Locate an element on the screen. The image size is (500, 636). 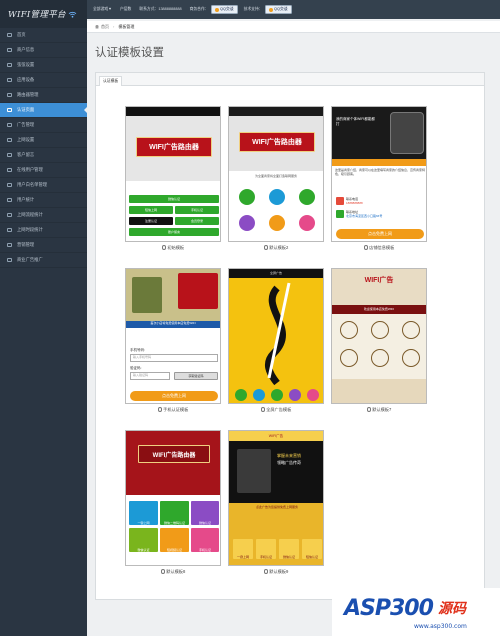
chat-icon is located at coordinates (380, 330).